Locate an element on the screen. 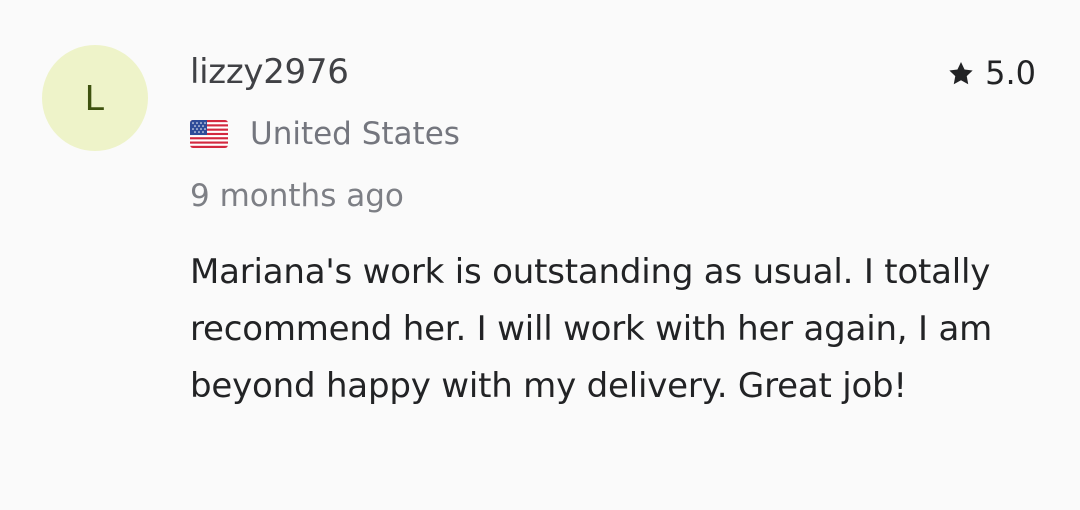 The image size is (1080, 510). reviewer-username: lizzy2976 is located at coordinates (269, 72).